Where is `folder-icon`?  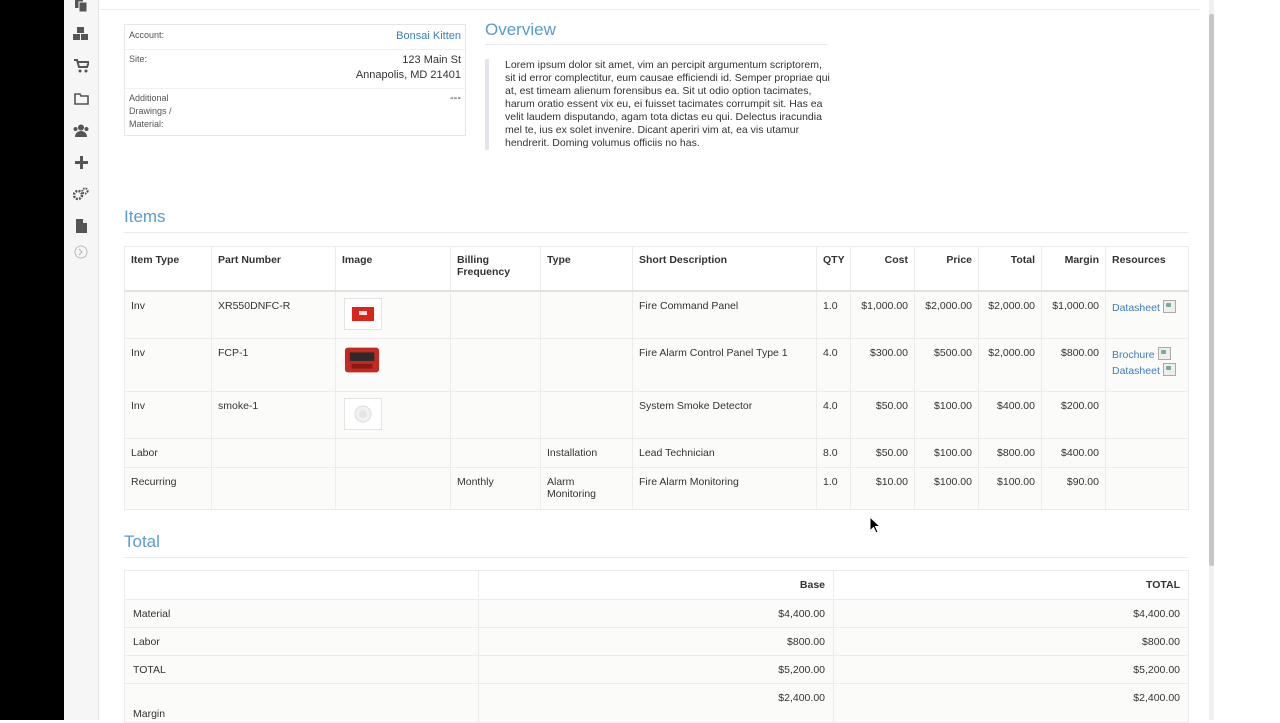
folder-icon is located at coordinates (81, 98).